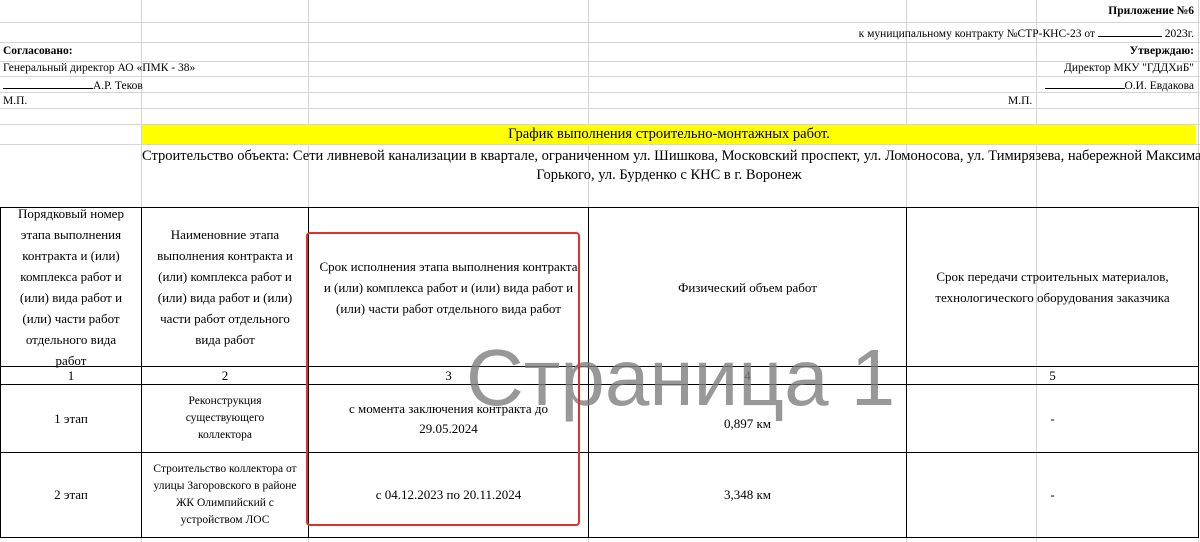  I want to click on approve-name: О.И. Евдакова, so click(1159, 86).